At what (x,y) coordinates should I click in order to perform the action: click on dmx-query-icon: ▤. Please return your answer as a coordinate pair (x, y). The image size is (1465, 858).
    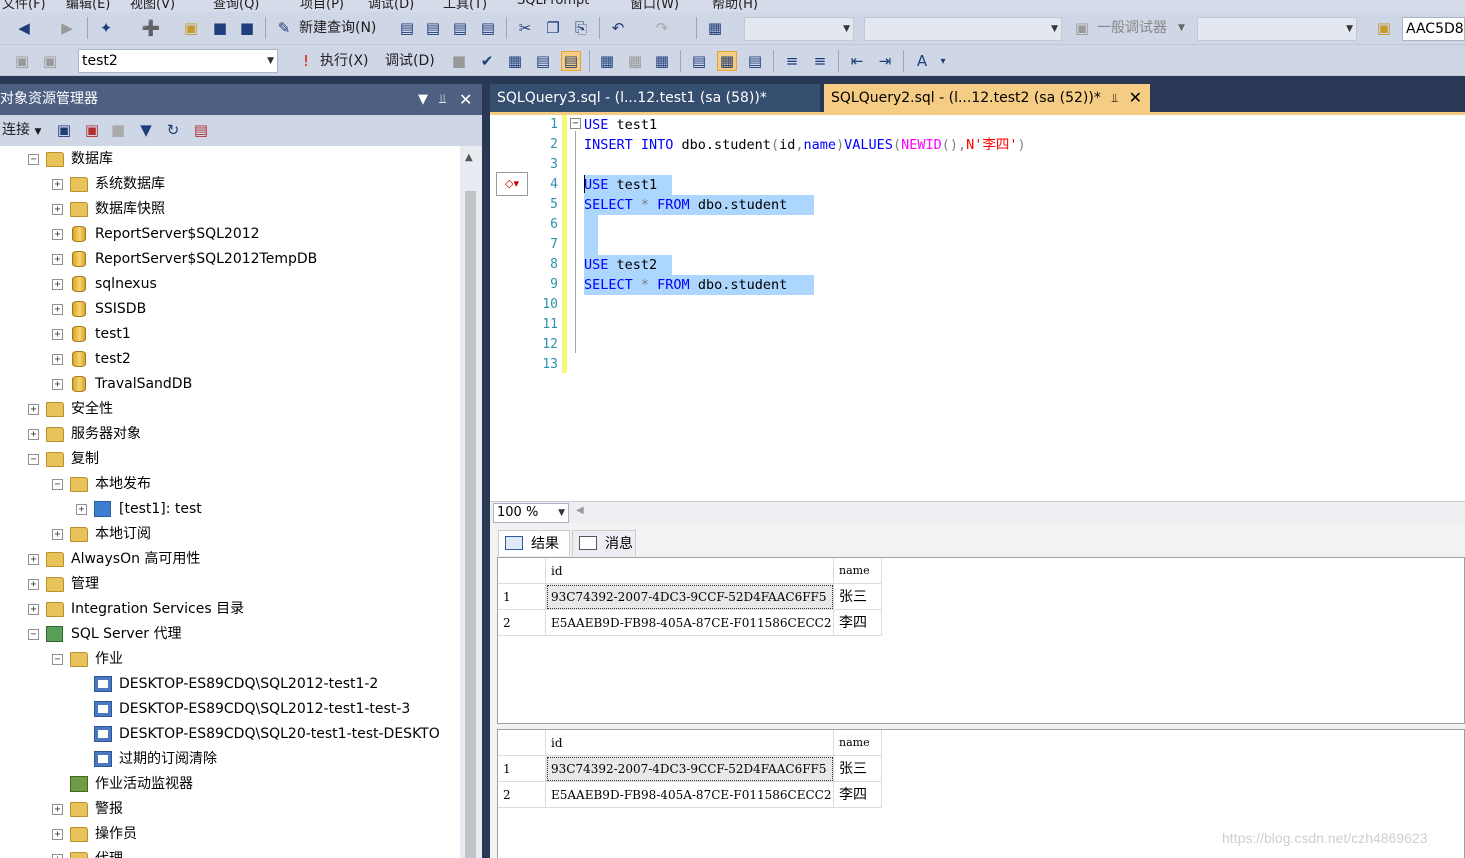
    Looking at the image, I should click on (460, 28).